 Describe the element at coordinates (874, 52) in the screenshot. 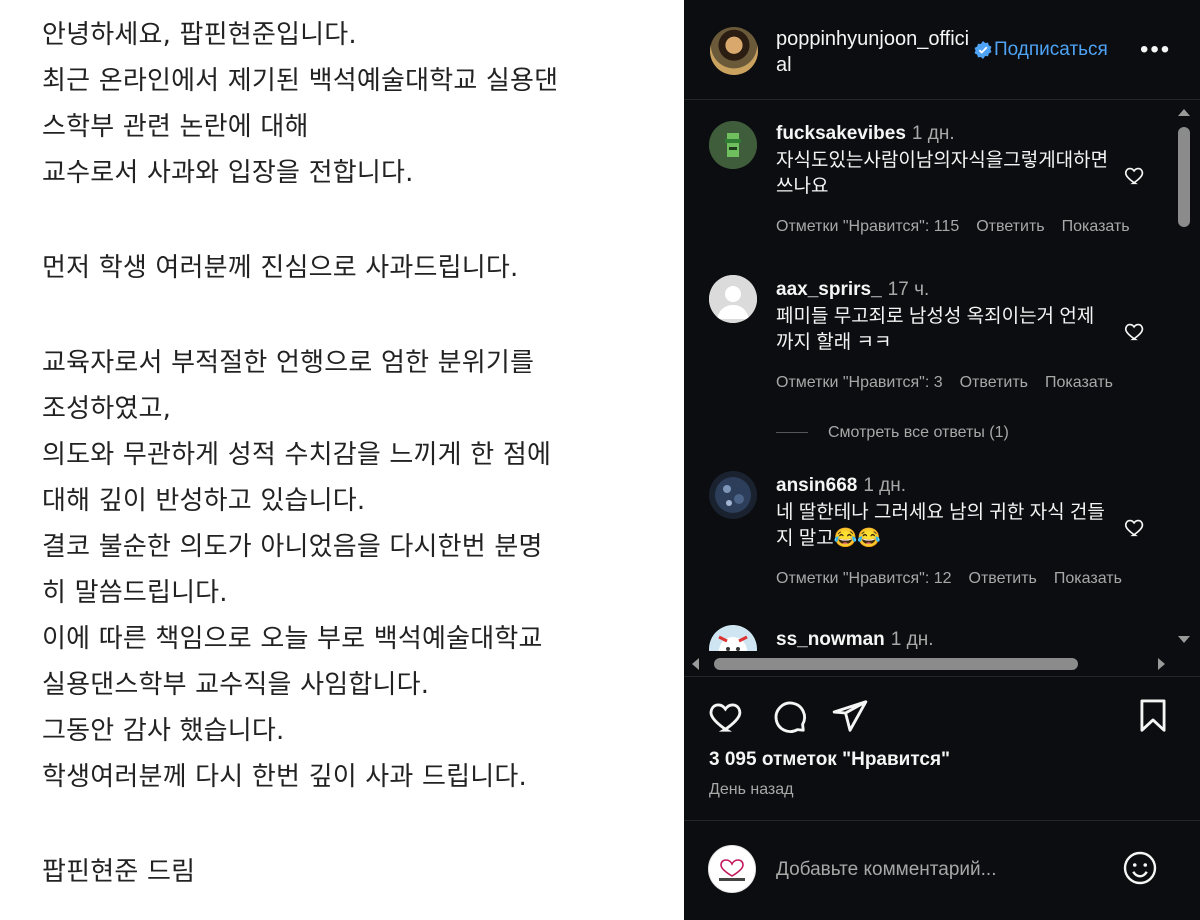

I see `author-username: poppinhyunjoon_official` at that location.